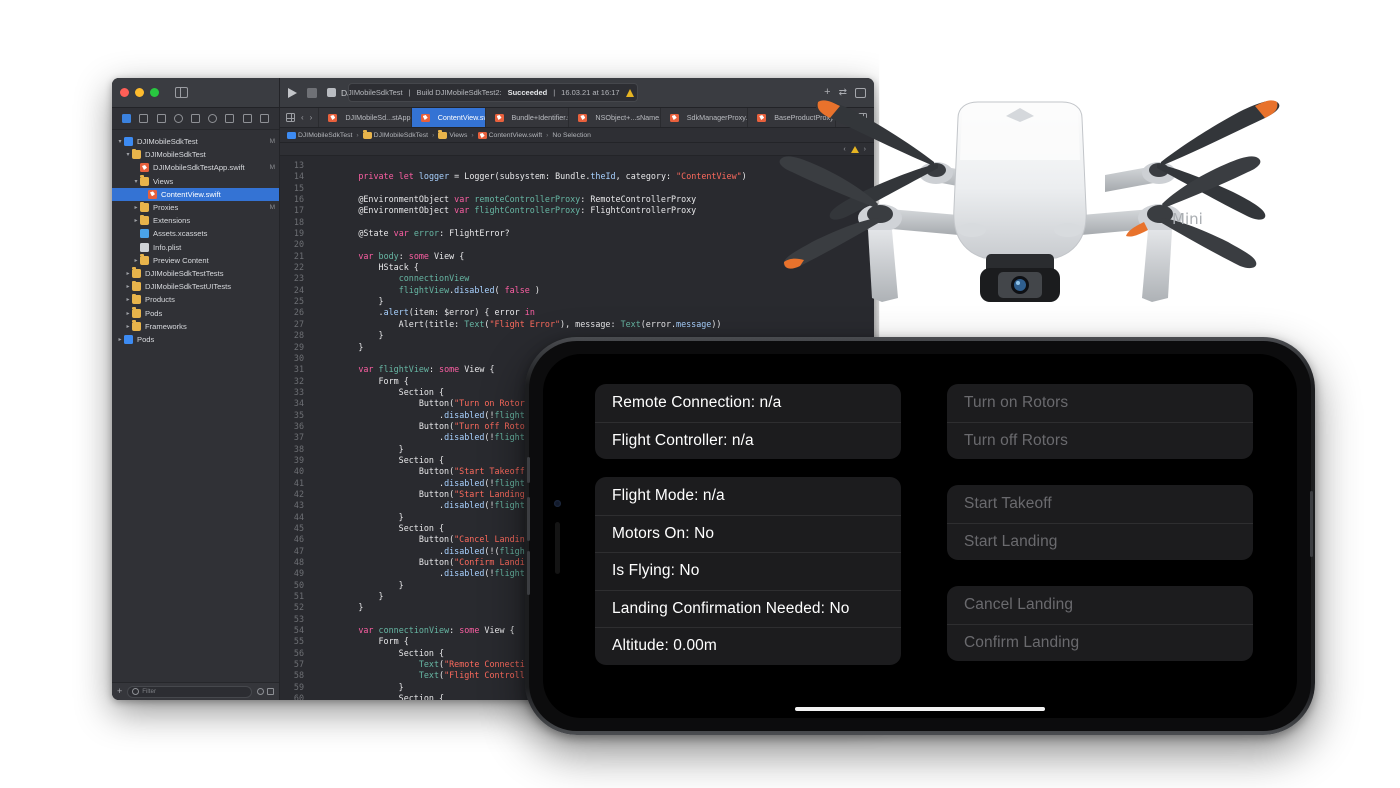 This screenshot has height=788, width=1400. What do you see at coordinates (509, 135) in the screenshot?
I see `breadcrumb-item: ContentView.swift` at bounding box center [509, 135].